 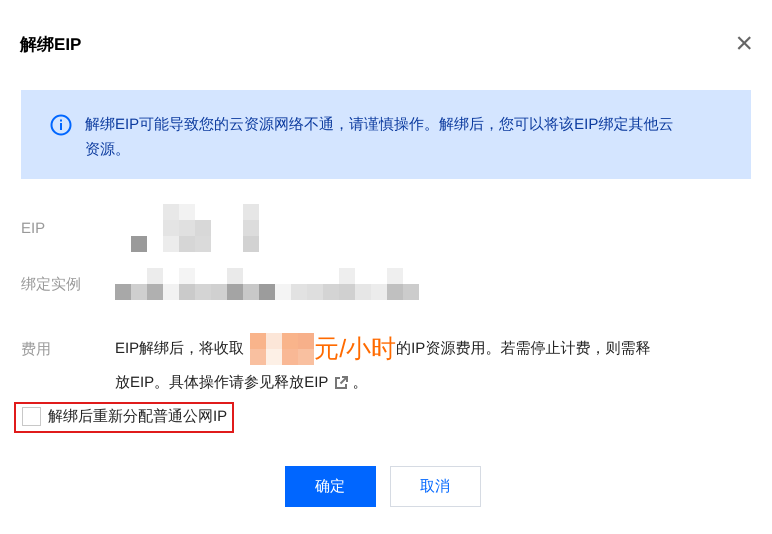 I want to click on fee-text: EIP解绑后，将收取, so click(x=179, y=349).